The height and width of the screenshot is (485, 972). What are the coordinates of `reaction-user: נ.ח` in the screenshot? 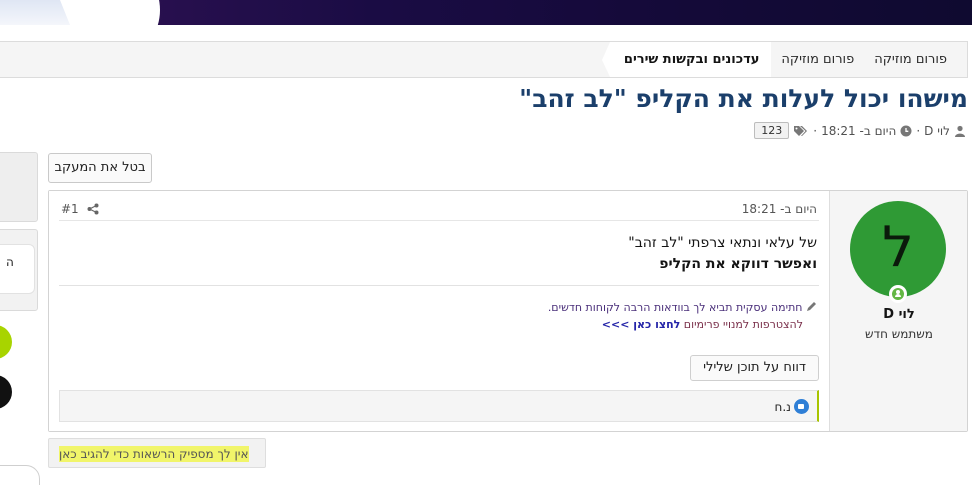 It's located at (783, 407).